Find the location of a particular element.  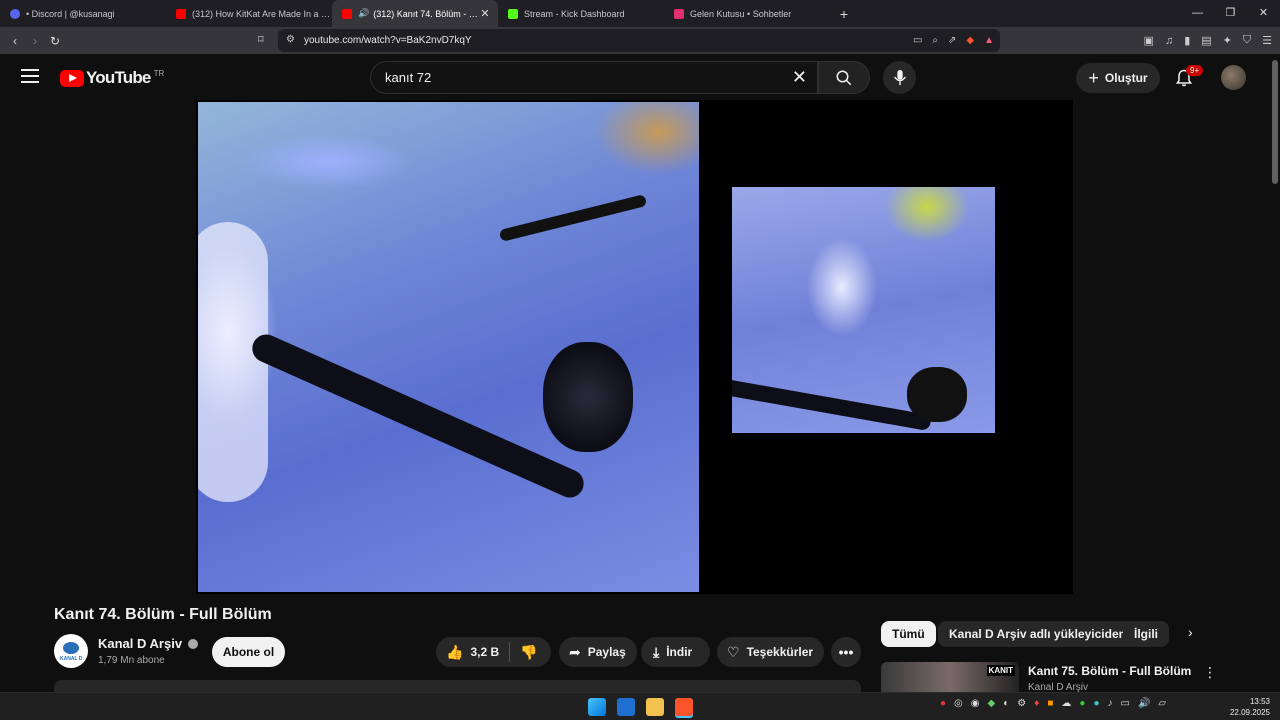

recommendation-menu-icon: ⋮ is located at coordinates (1210, 672).